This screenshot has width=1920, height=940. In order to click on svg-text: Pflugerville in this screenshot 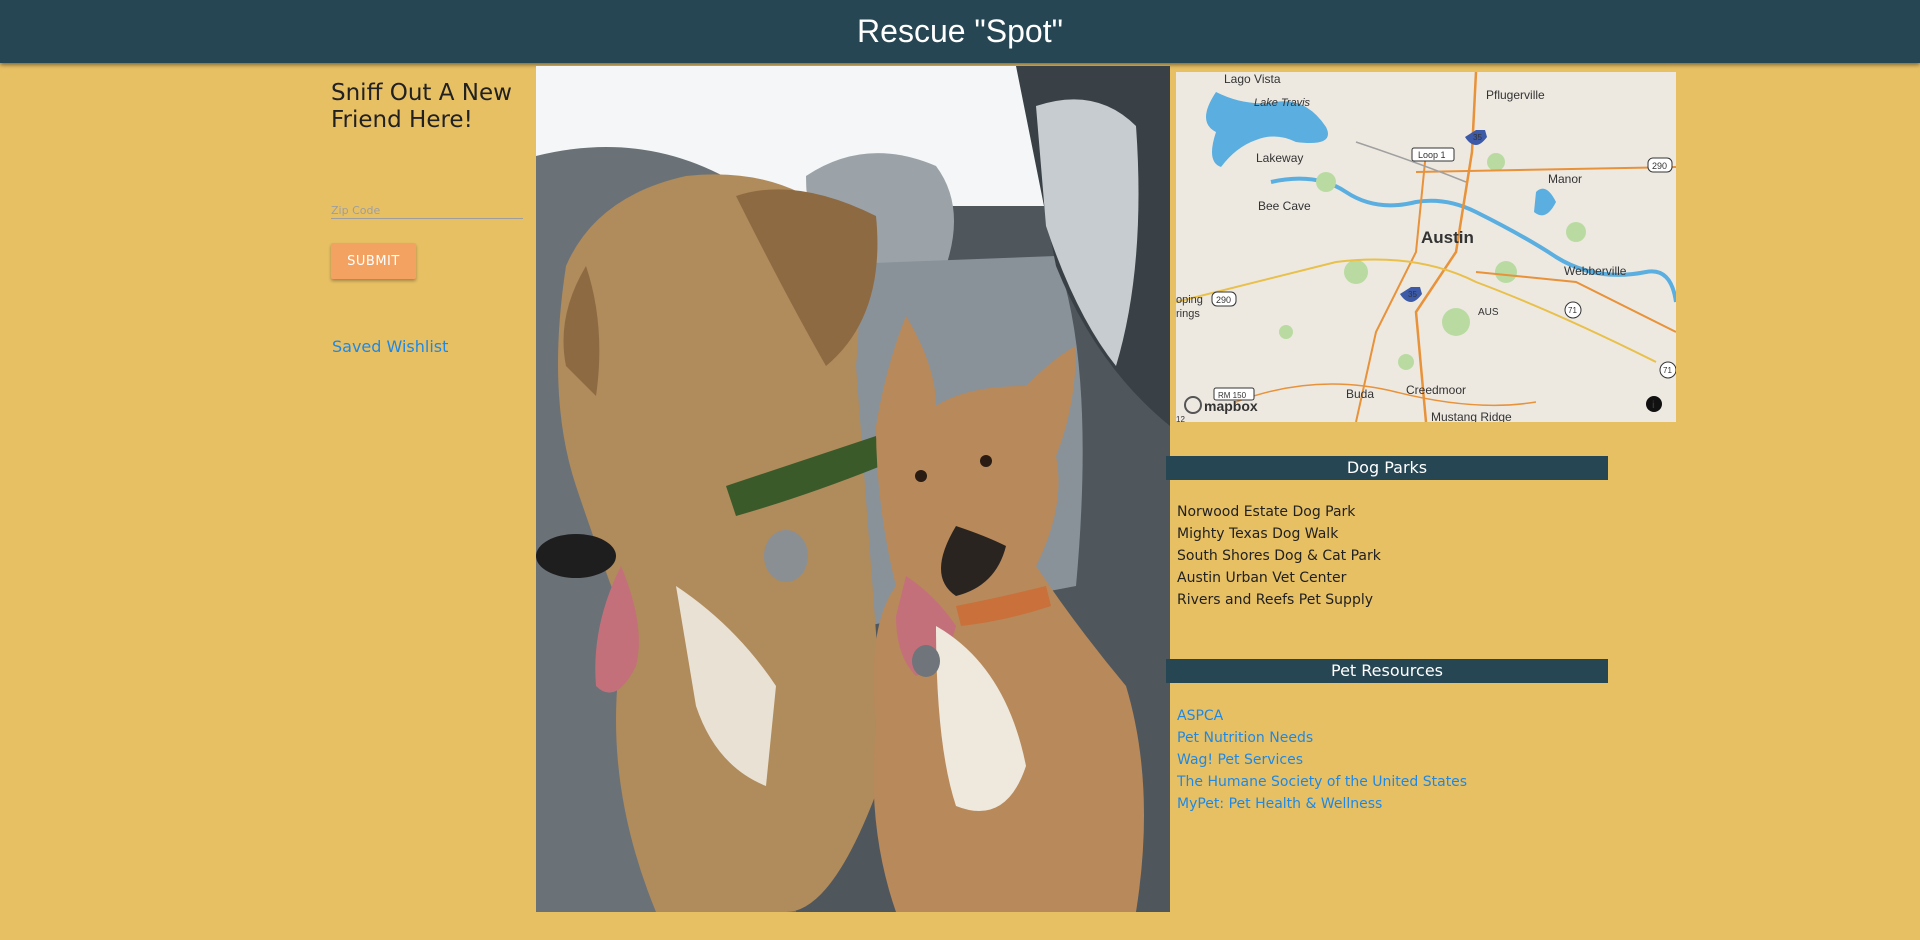, I will do `click(1515, 95)`.